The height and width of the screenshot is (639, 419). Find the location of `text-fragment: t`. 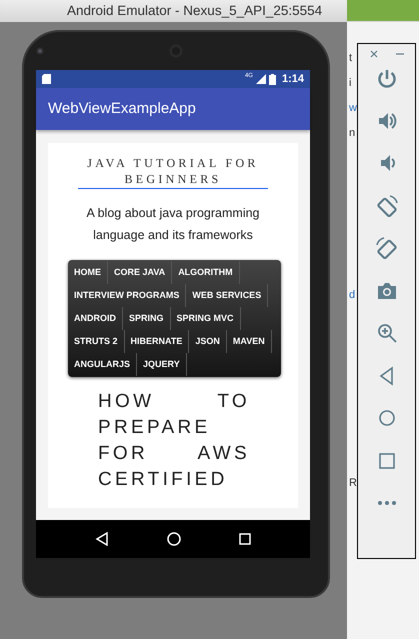

text-fragment: t is located at coordinates (350, 58).